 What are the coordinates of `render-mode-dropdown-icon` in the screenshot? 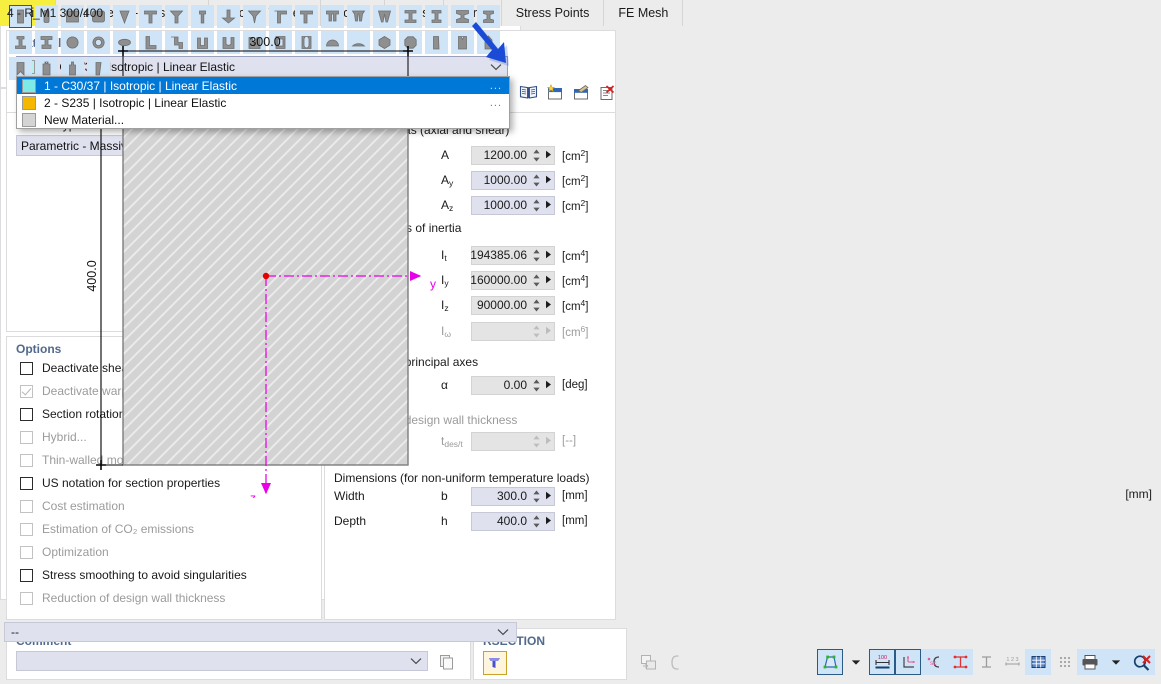 It's located at (856, 662).